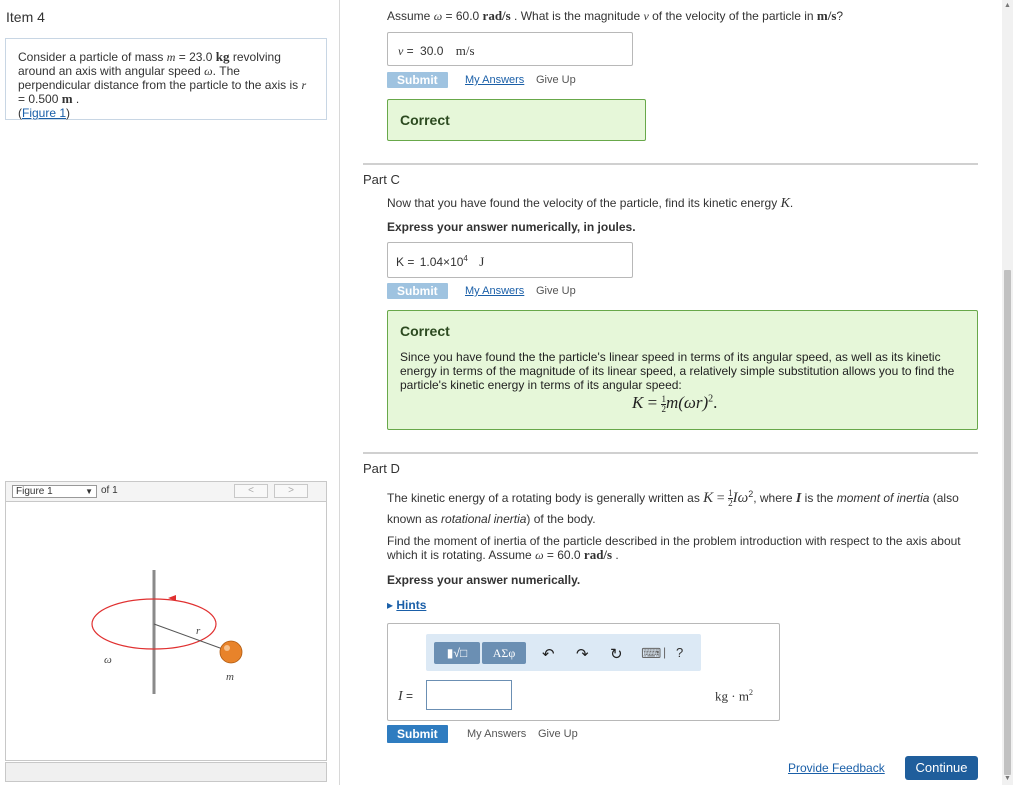  I want to click on templates-button: ▮√□, so click(457, 653).